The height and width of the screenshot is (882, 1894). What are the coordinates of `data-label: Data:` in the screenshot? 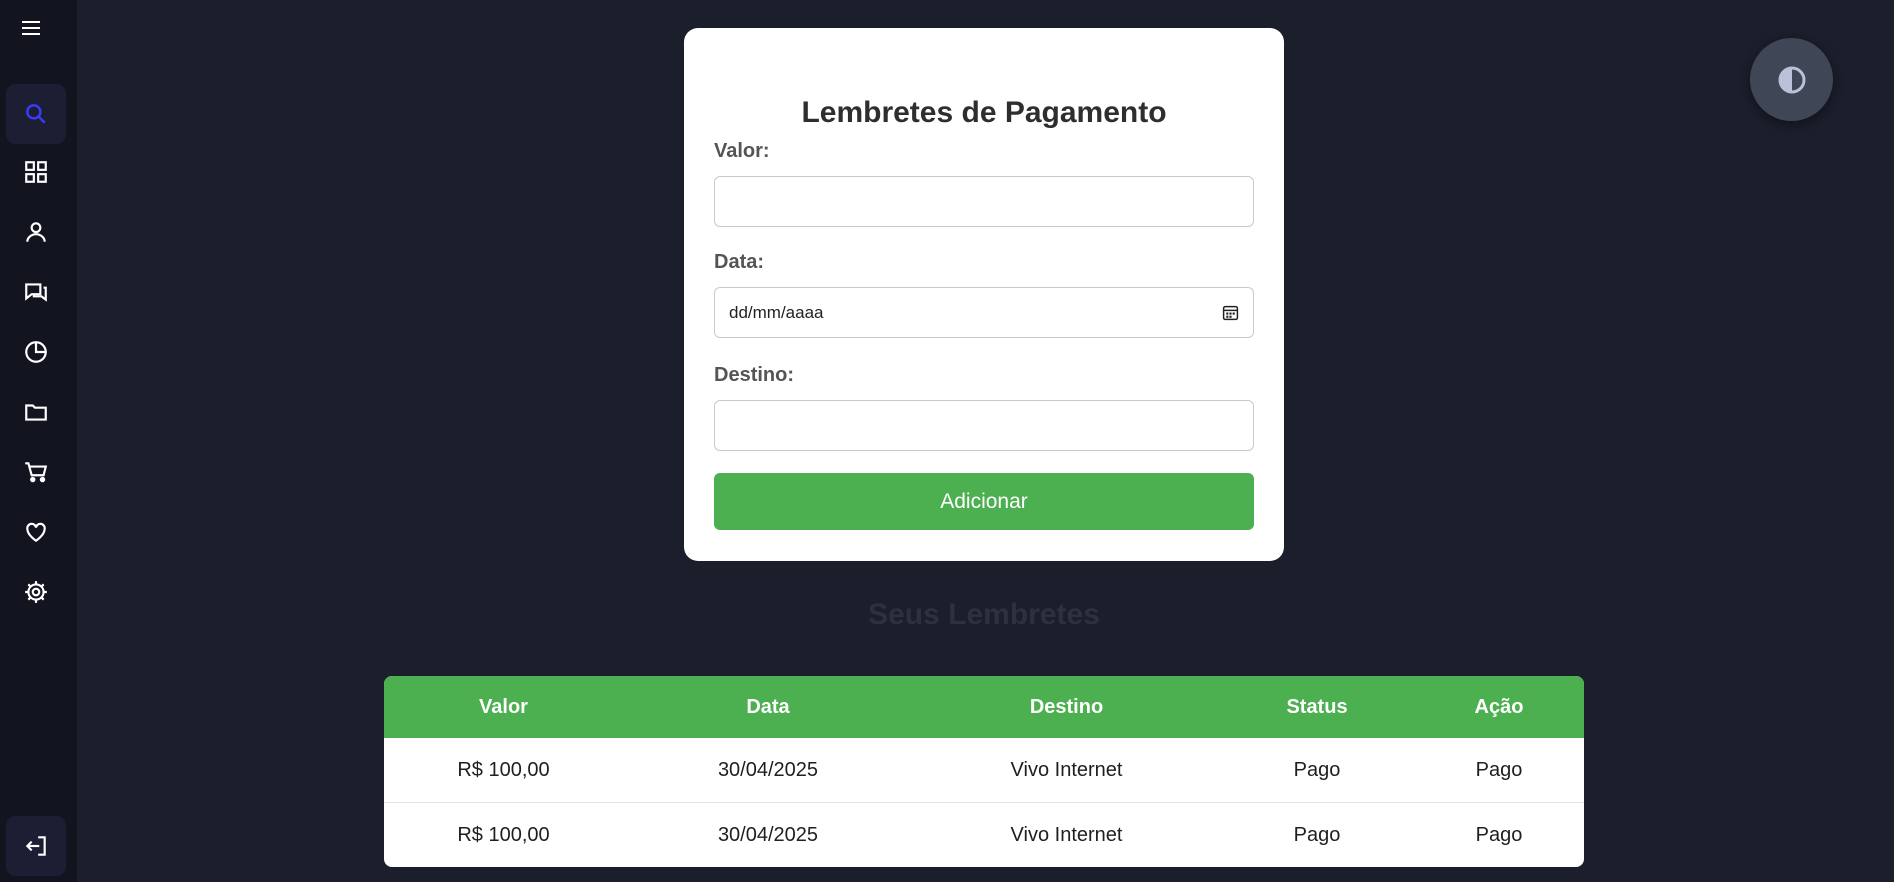 It's located at (739, 262).